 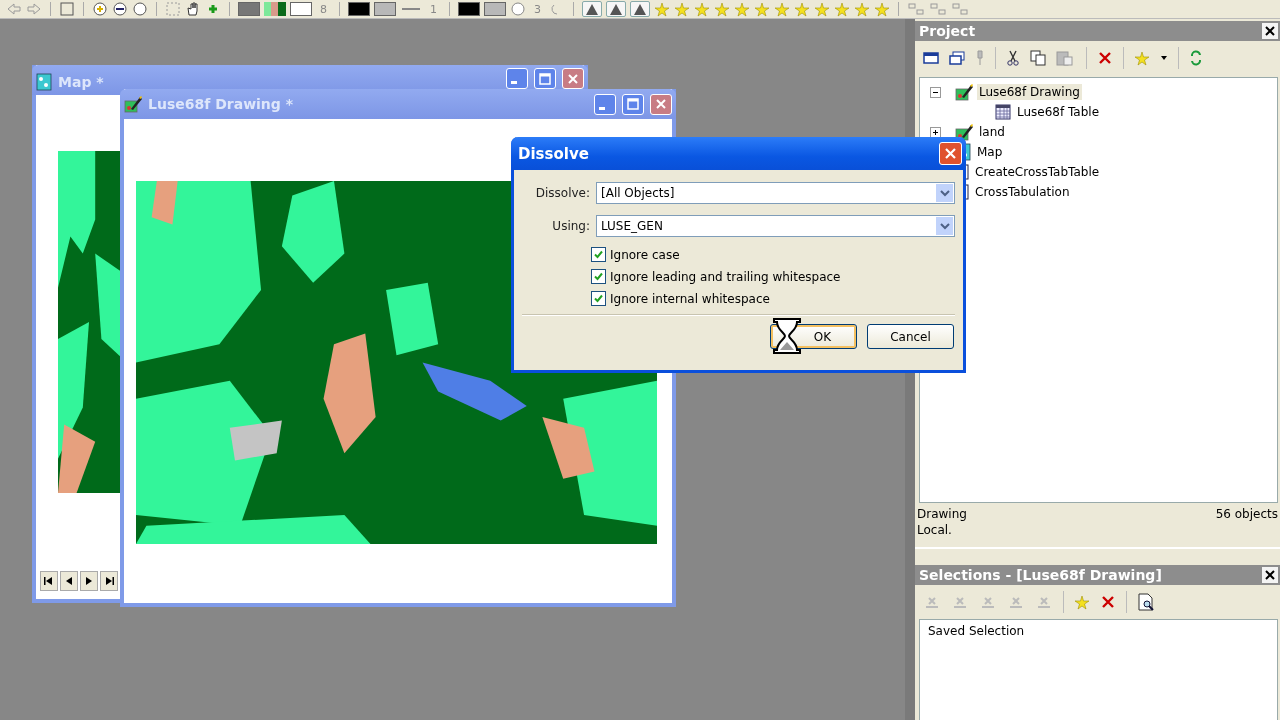 What do you see at coordinates (775, 193) in the screenshot?
I see `dropdown: [All Objects]` at bounding box center [775, 193].